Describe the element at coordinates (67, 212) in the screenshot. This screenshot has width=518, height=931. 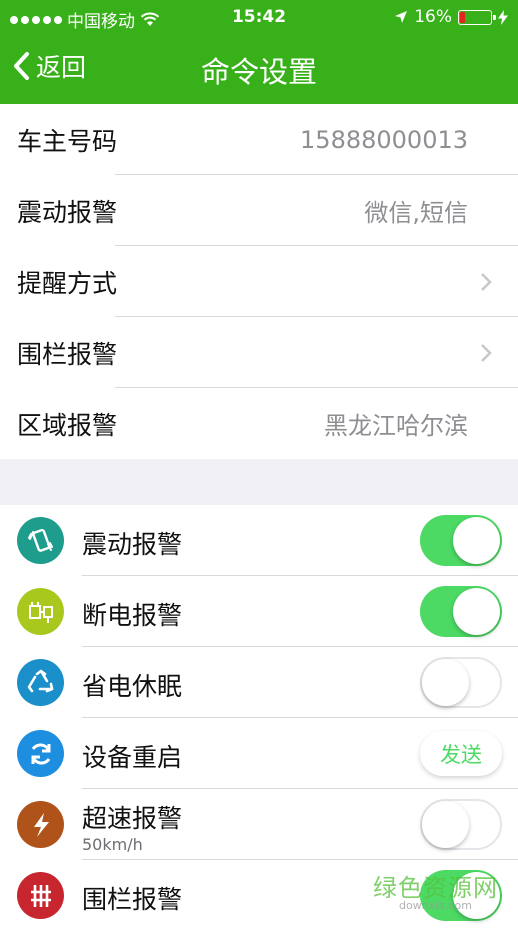
I see `row-label: 震动报警` at that location.